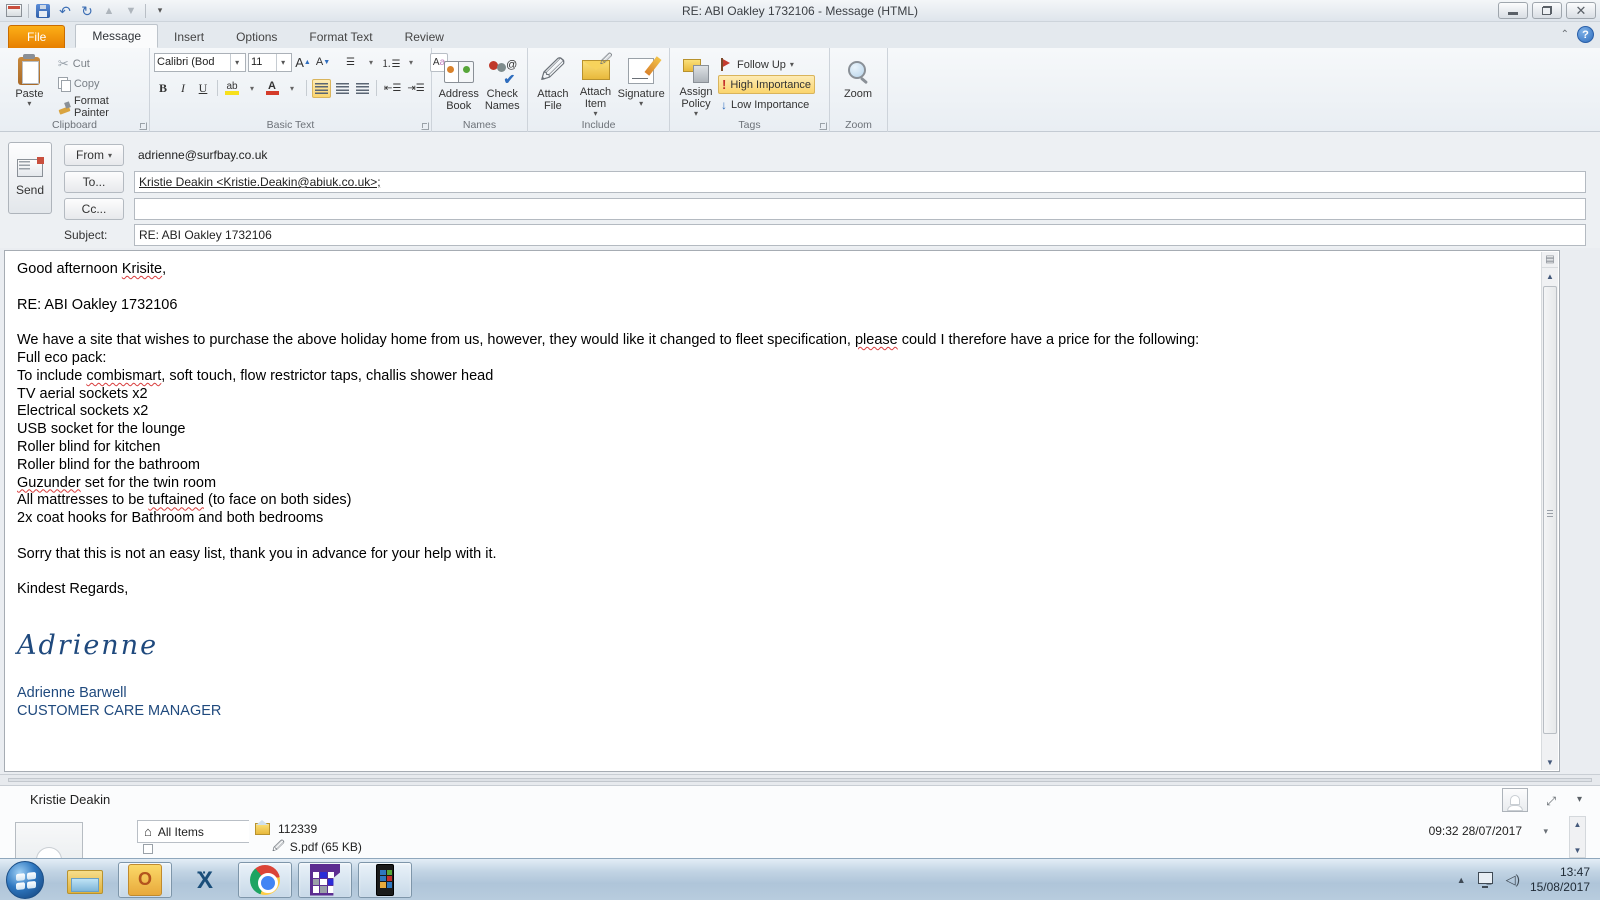 The height and width of the screenshot is (900, 1600). I want to click on body-scrollbar: ▤ ▲ ▼, so click(1549, 511).